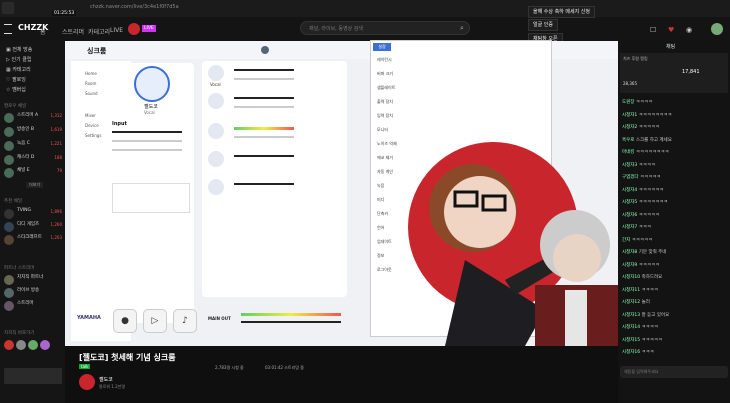 This screenshot has width=730, height=403. What do you see at coordinates (33, 376) in the screenshot?
I see `promo-banner` at bounding box center [33, 376].